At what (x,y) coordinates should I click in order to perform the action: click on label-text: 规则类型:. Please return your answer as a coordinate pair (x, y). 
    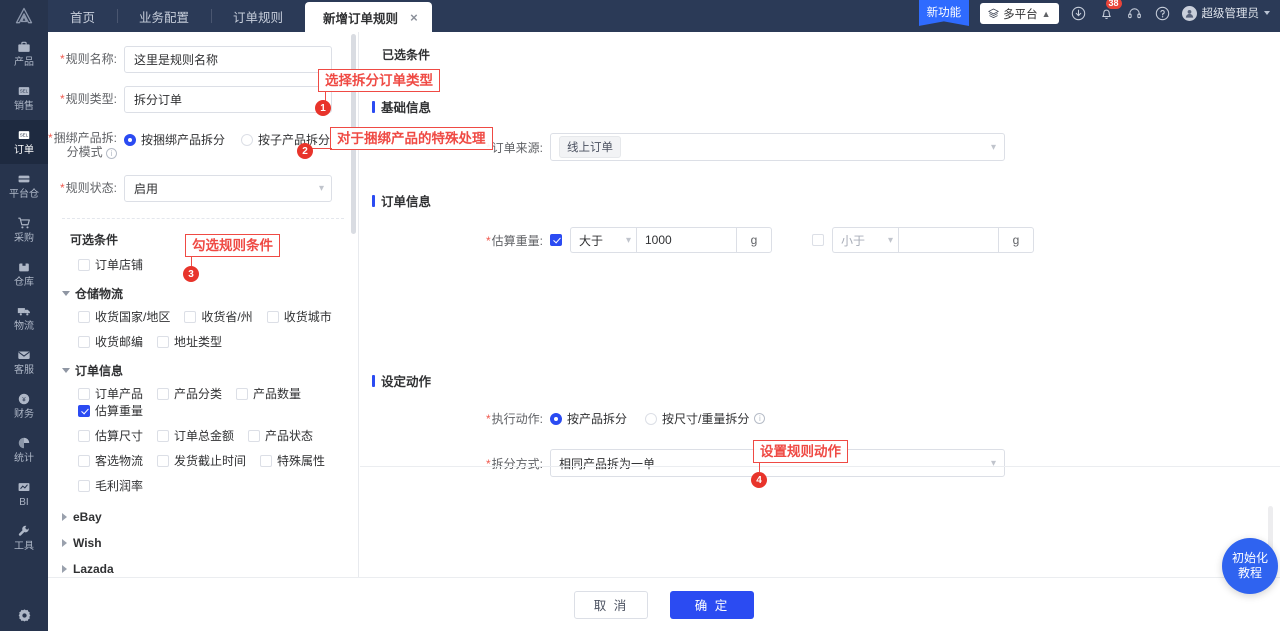
    Looking at the image, I should click on (91, 99).